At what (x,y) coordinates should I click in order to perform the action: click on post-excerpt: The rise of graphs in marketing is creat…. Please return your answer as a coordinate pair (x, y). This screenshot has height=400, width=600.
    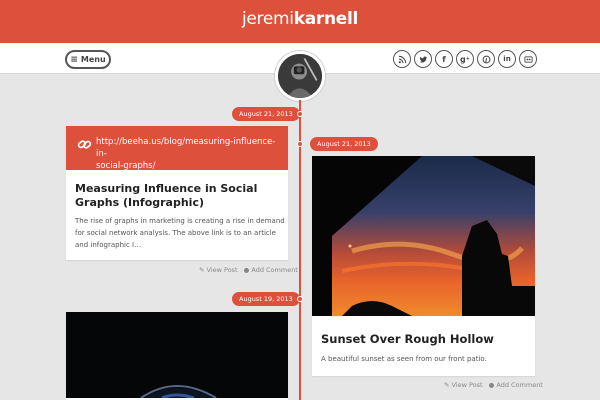
    Looking at the image, I should click on (180, 233).